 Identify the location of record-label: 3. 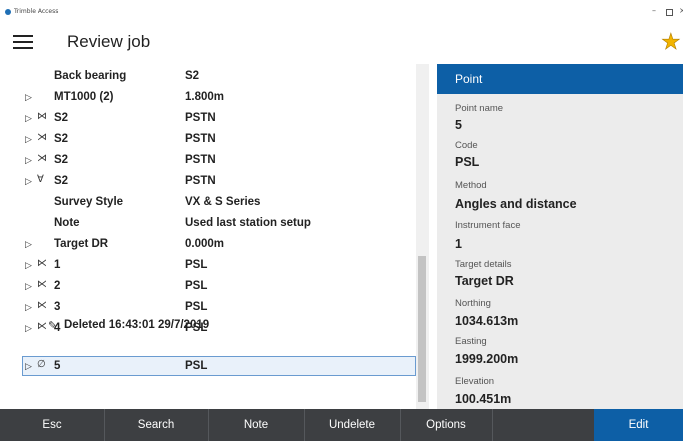
(57, 307).